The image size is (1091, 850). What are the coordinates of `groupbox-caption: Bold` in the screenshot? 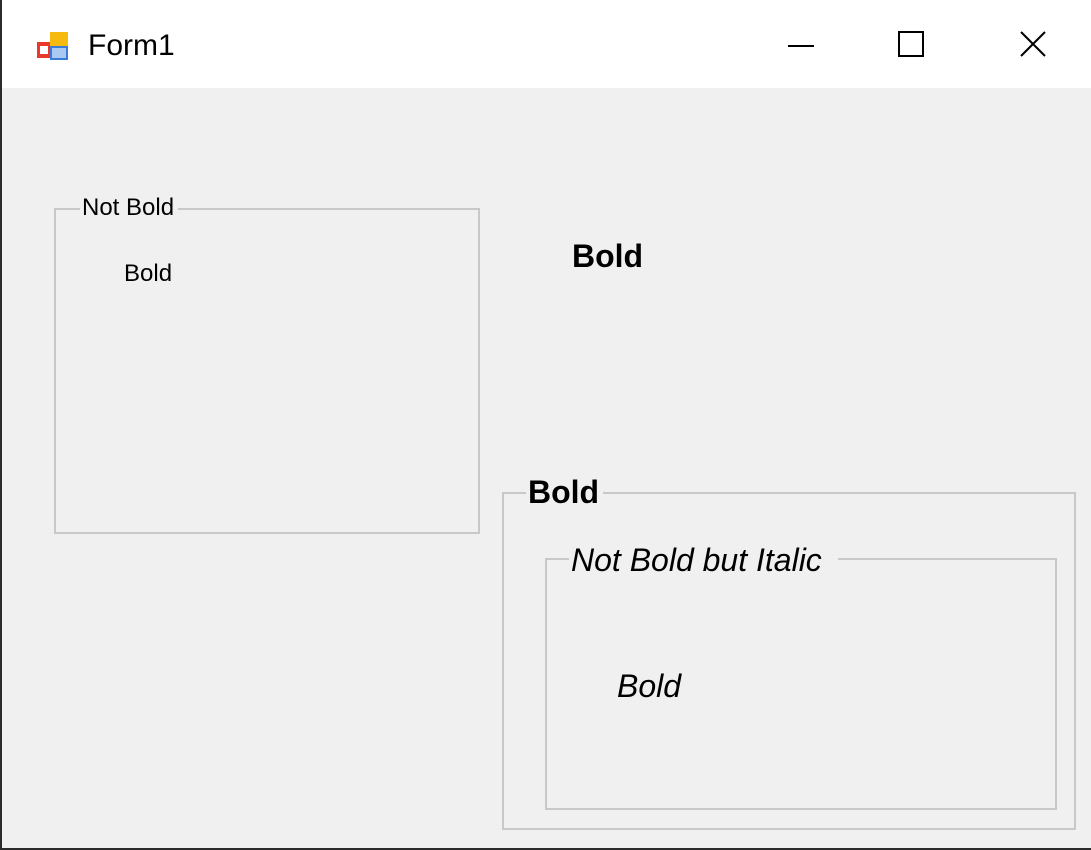 It's located at (565, 492).